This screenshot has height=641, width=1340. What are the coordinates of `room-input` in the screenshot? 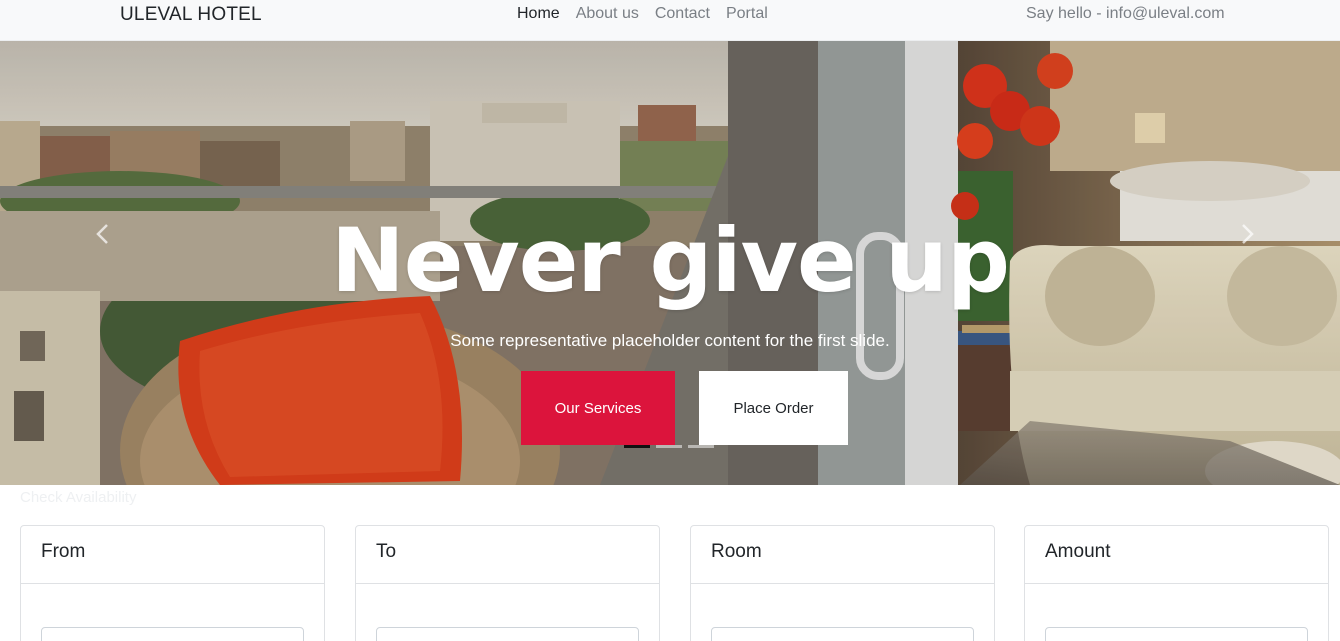 It's located at (842, 634).